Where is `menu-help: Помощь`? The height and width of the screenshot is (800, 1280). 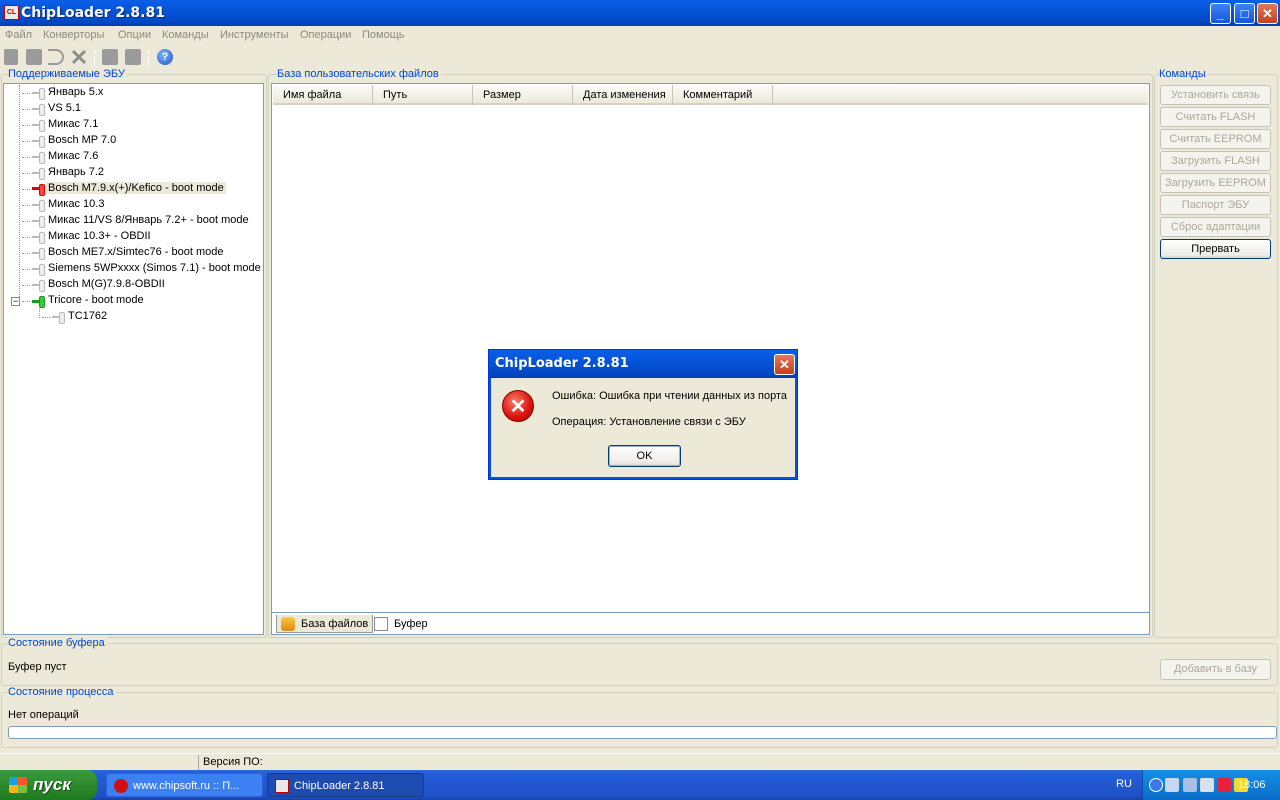 menu-help: Помощь is located at coordinates (383, 35).